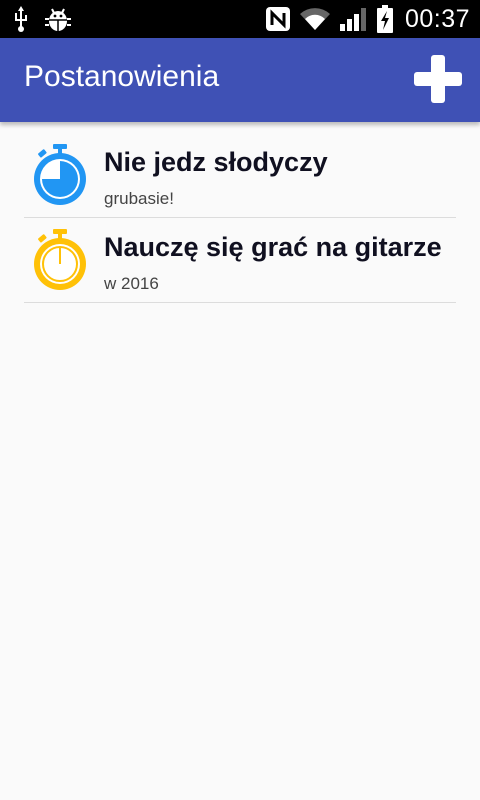  I want to click on nfc-icon, so click(278, 19).